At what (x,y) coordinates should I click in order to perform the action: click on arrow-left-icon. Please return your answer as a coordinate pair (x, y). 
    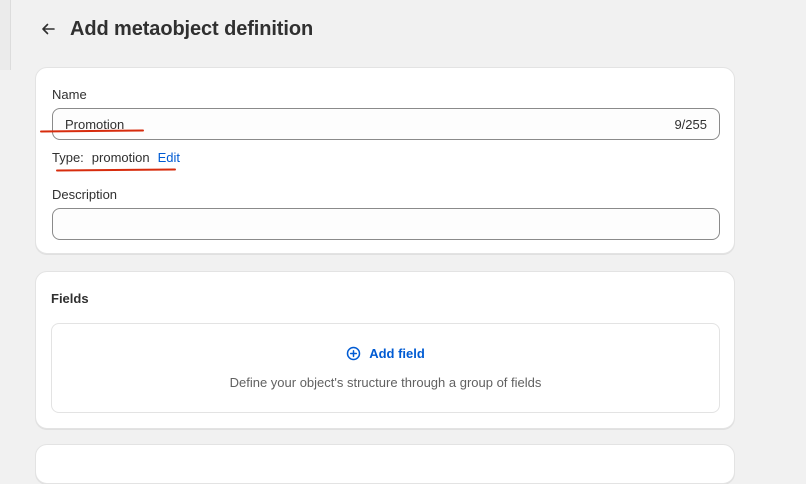
    Looking at the image, I should click on (48, 29).